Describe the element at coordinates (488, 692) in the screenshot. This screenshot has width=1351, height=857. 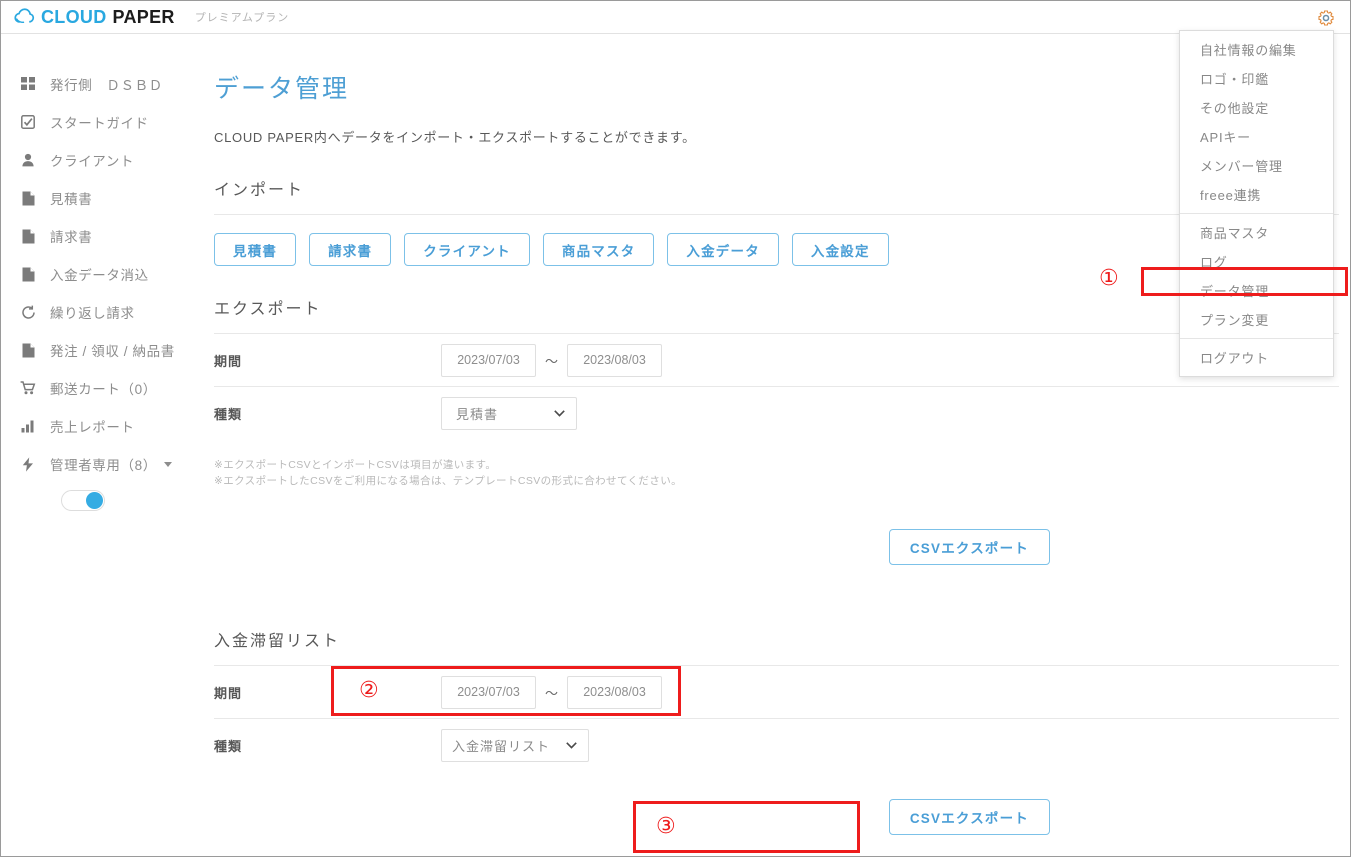
I see `delinquency-date-from-input` at that location.